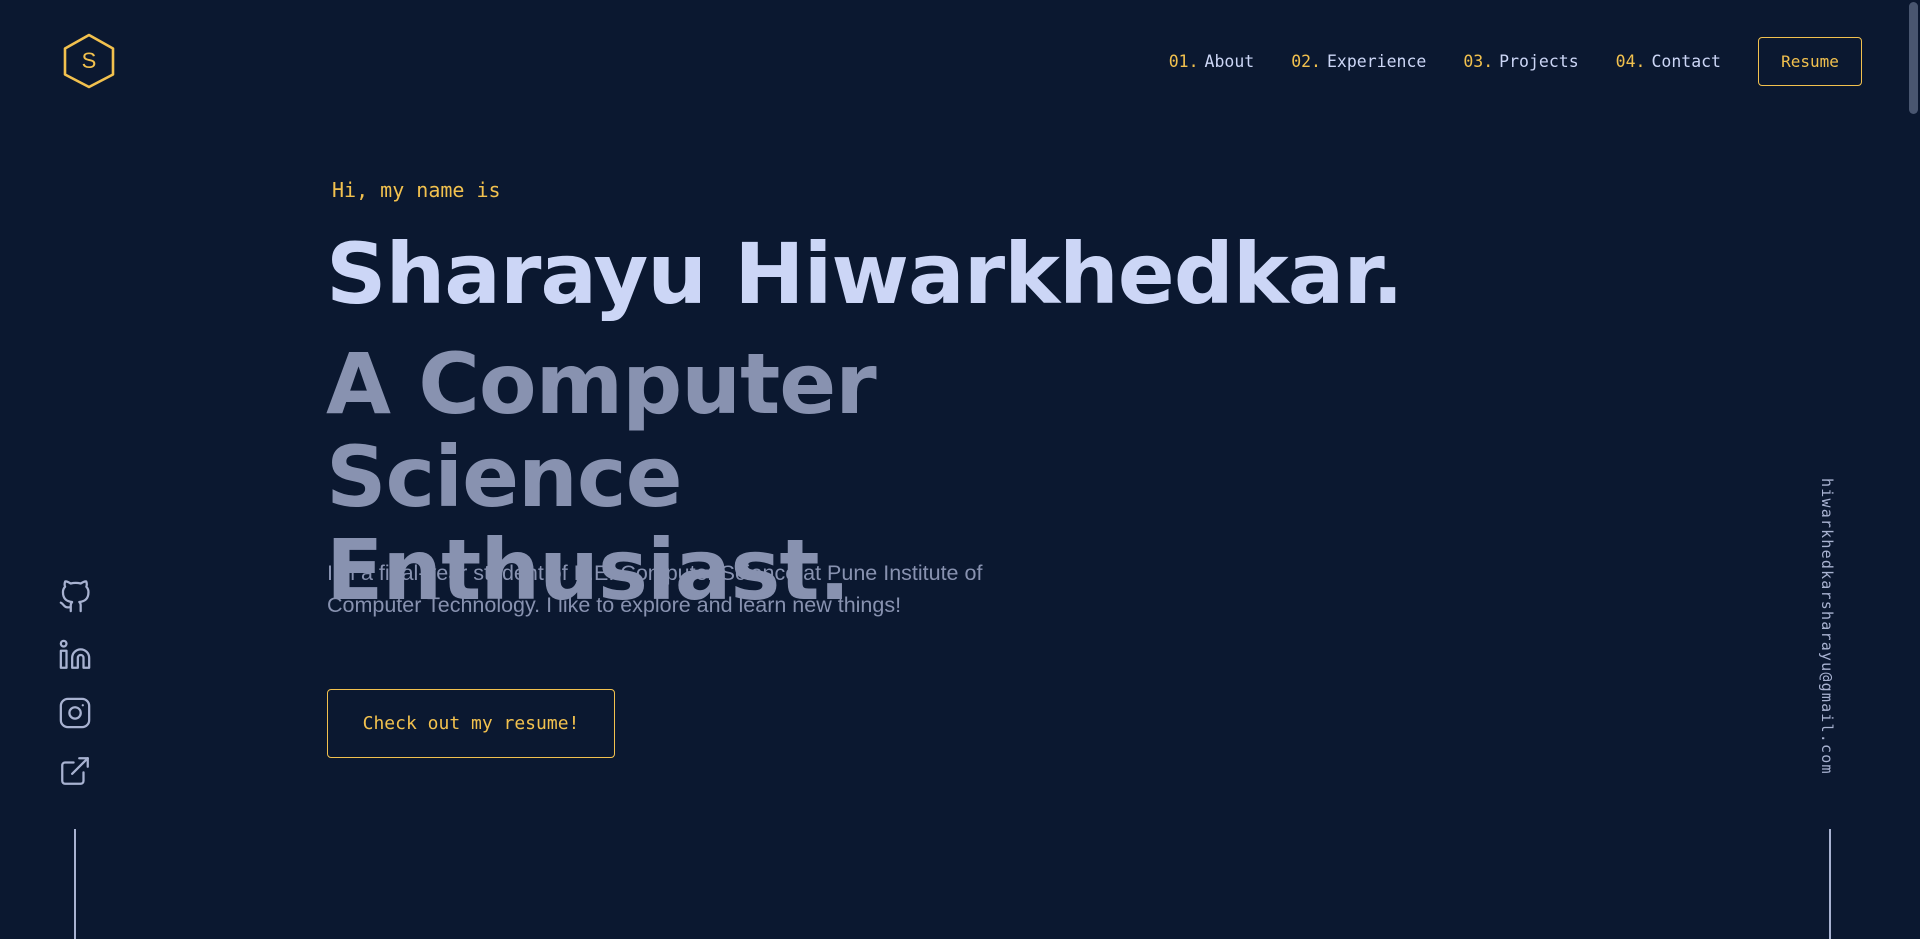 The image size is (1920, 939). What do you see at coordinates (1830, 884) in the screenshot?
I see `right-vertical-line` at bounding box center [1830, 884].